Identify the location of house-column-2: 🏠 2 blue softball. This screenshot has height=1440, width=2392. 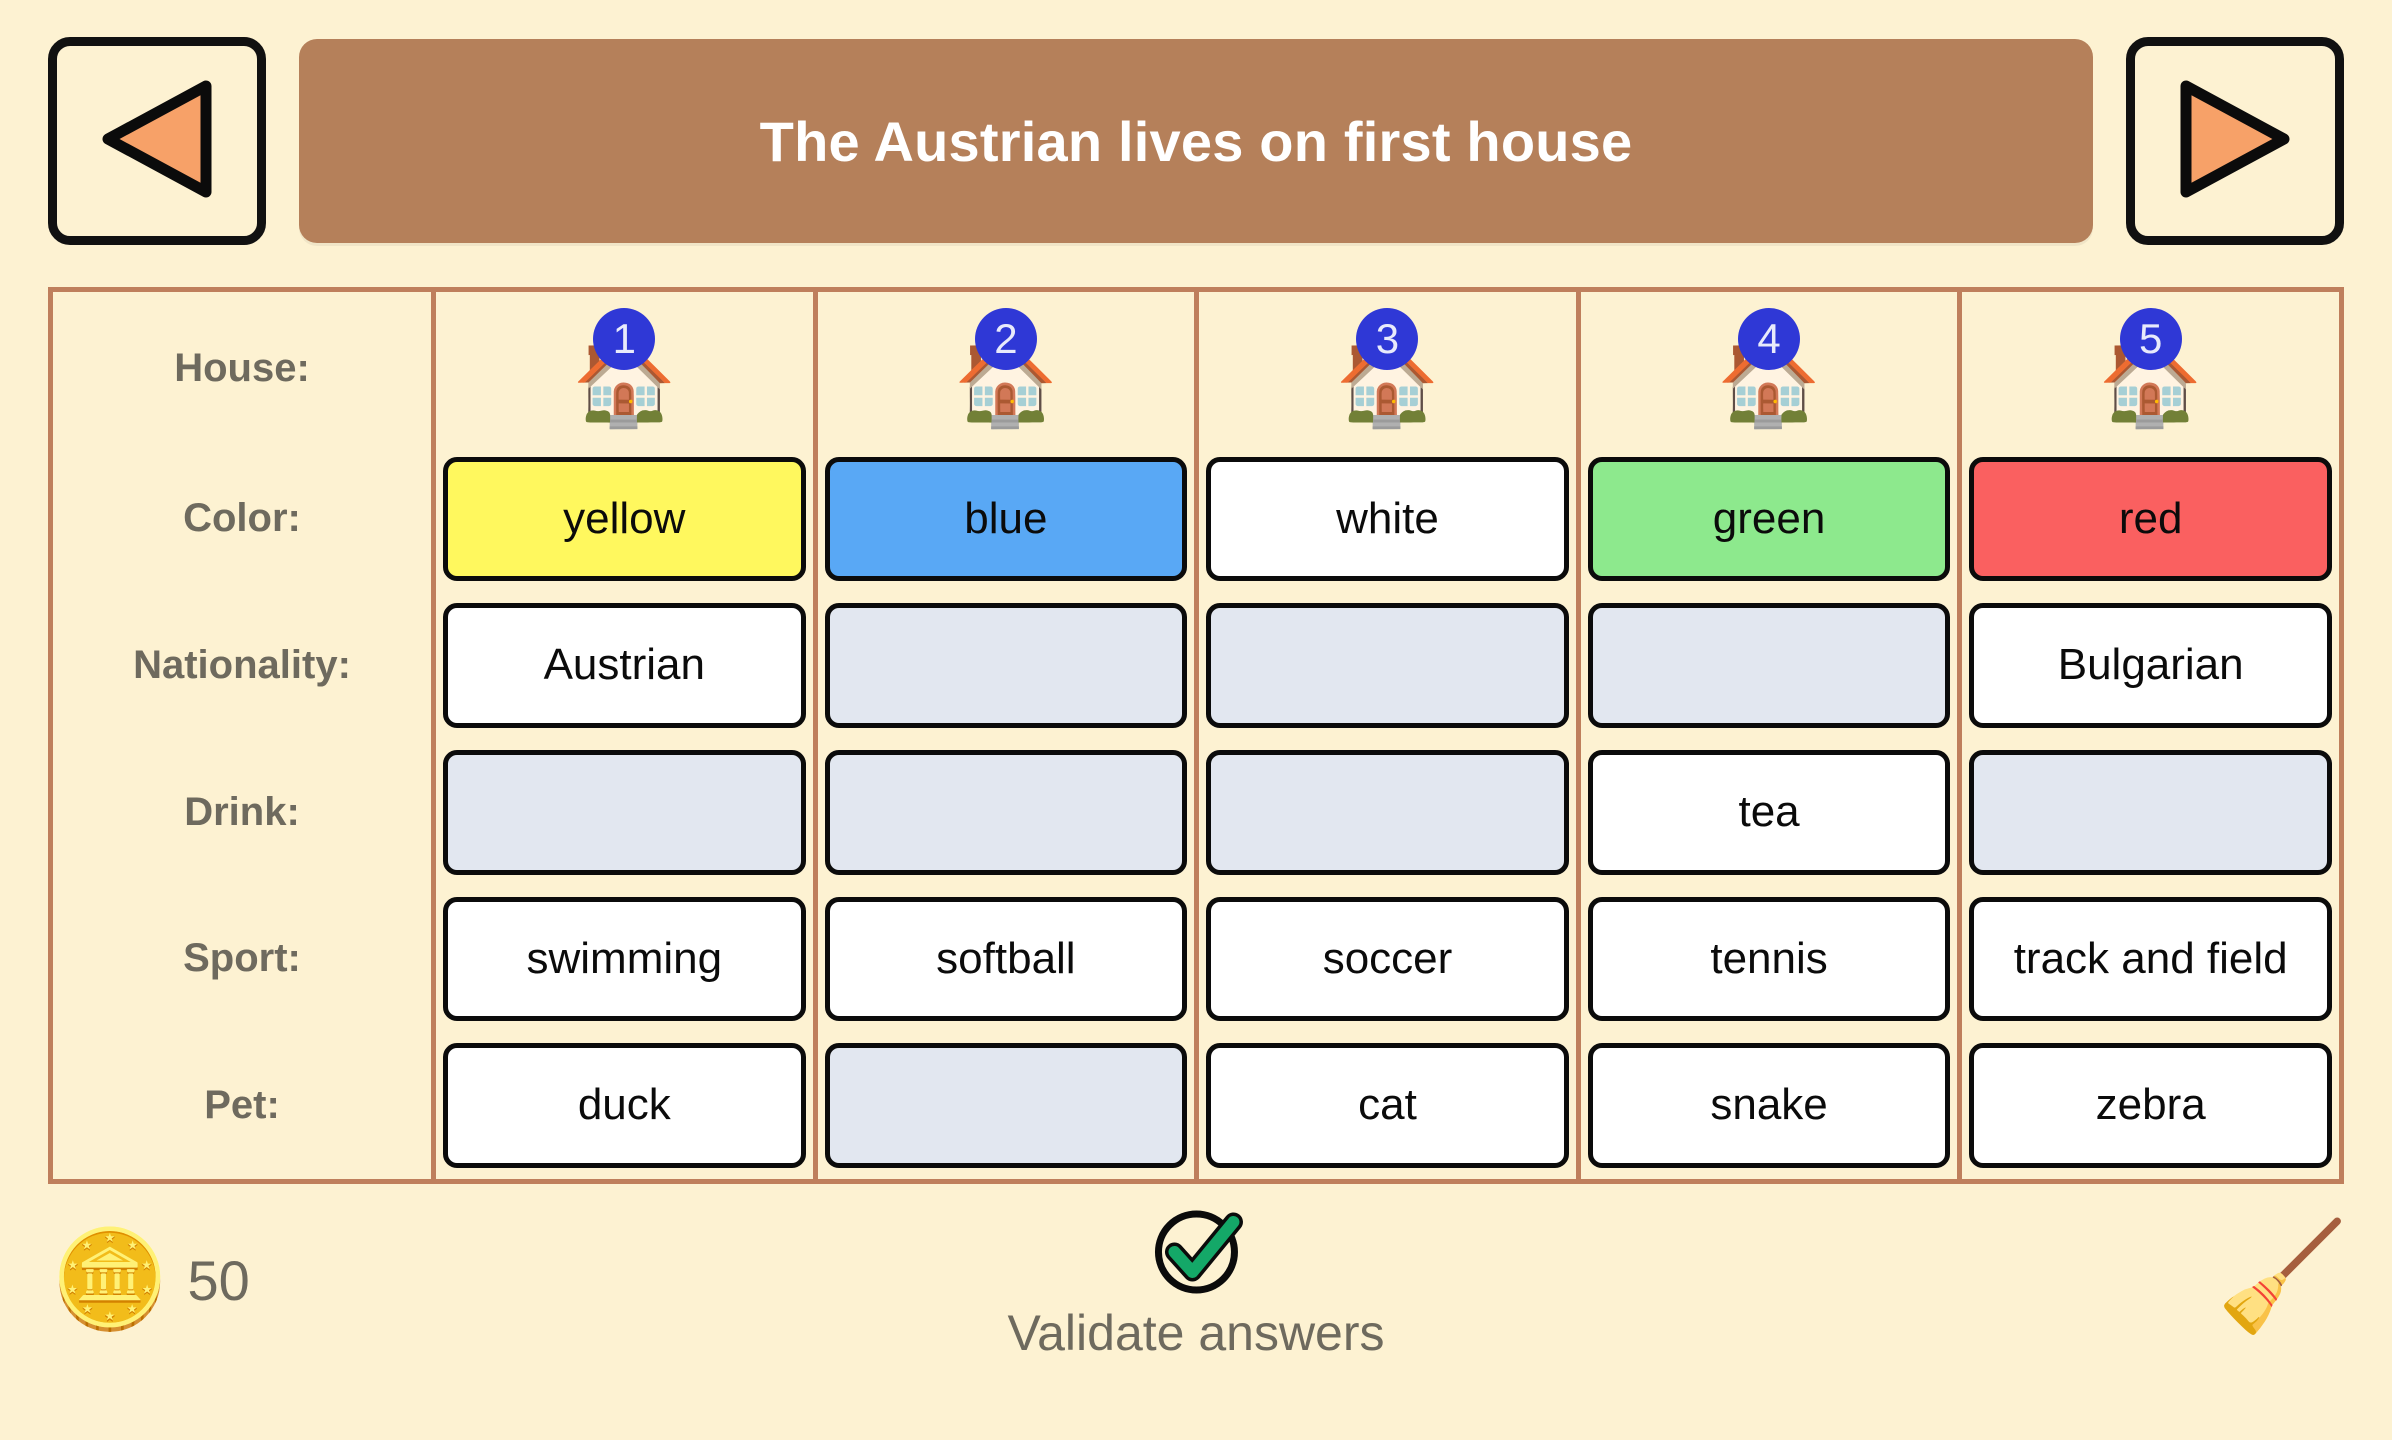
(1006, 735).